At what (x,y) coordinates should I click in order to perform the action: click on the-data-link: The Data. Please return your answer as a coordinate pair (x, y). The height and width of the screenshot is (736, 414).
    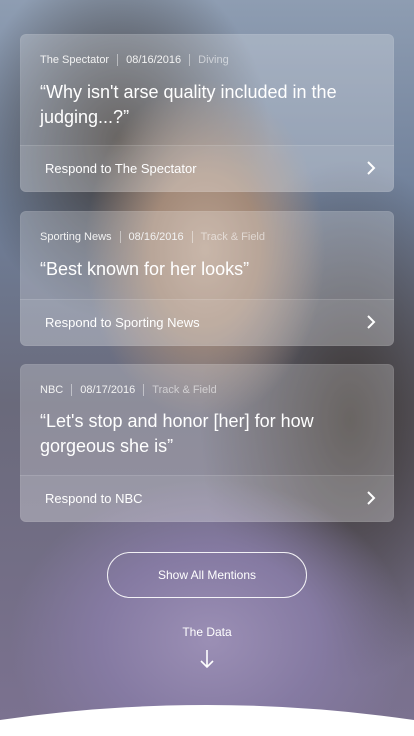
    Looking at the image, I should click on (207, 632).